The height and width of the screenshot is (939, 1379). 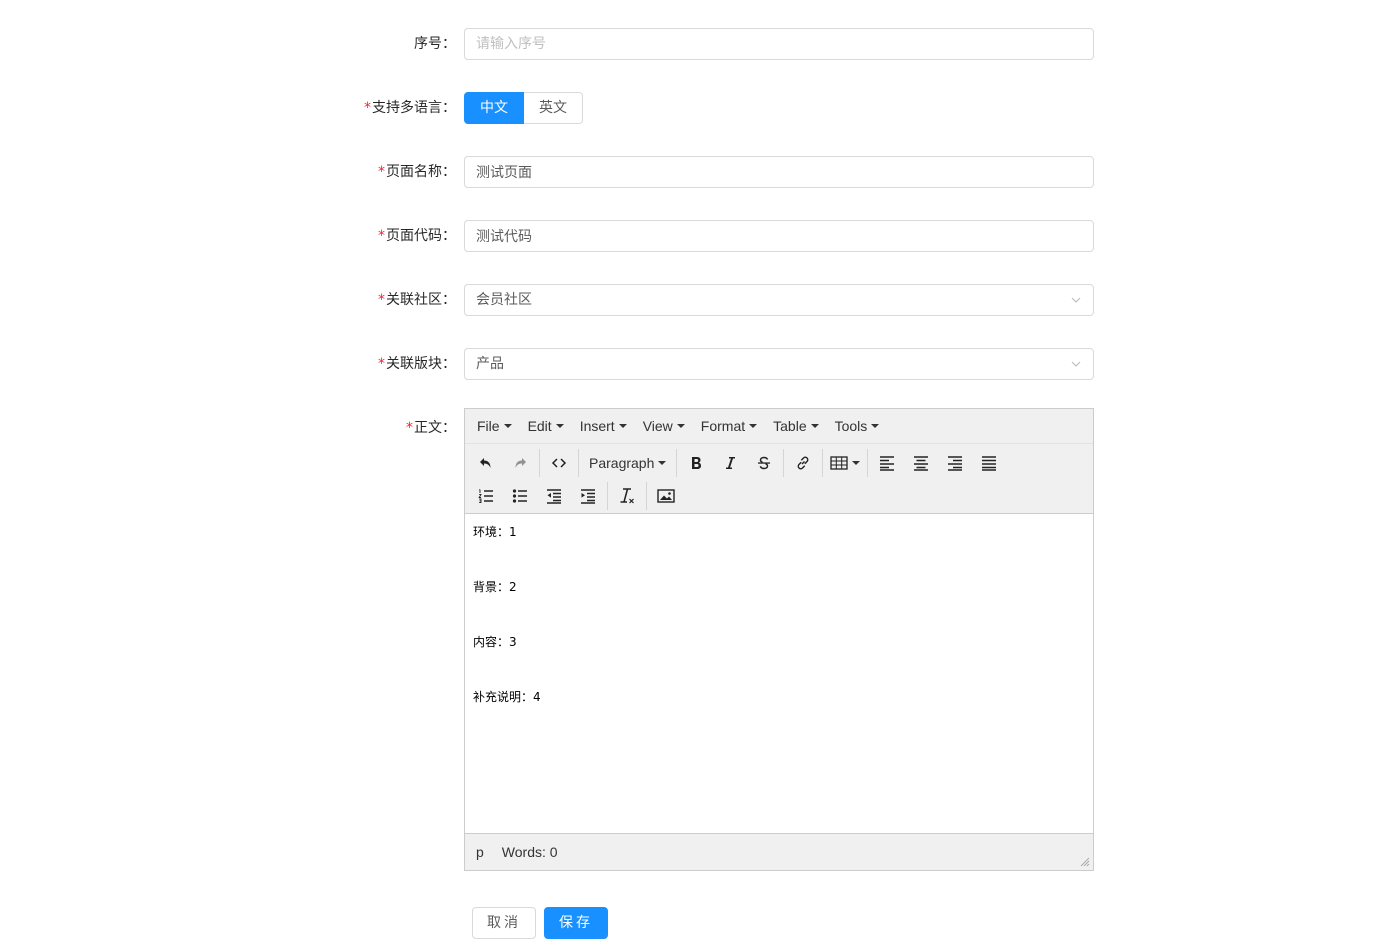 What do you see at coordinates (417, 364) in the screenshot?
I see `section-label: *关联版块：` at bounding box center [417, 364].